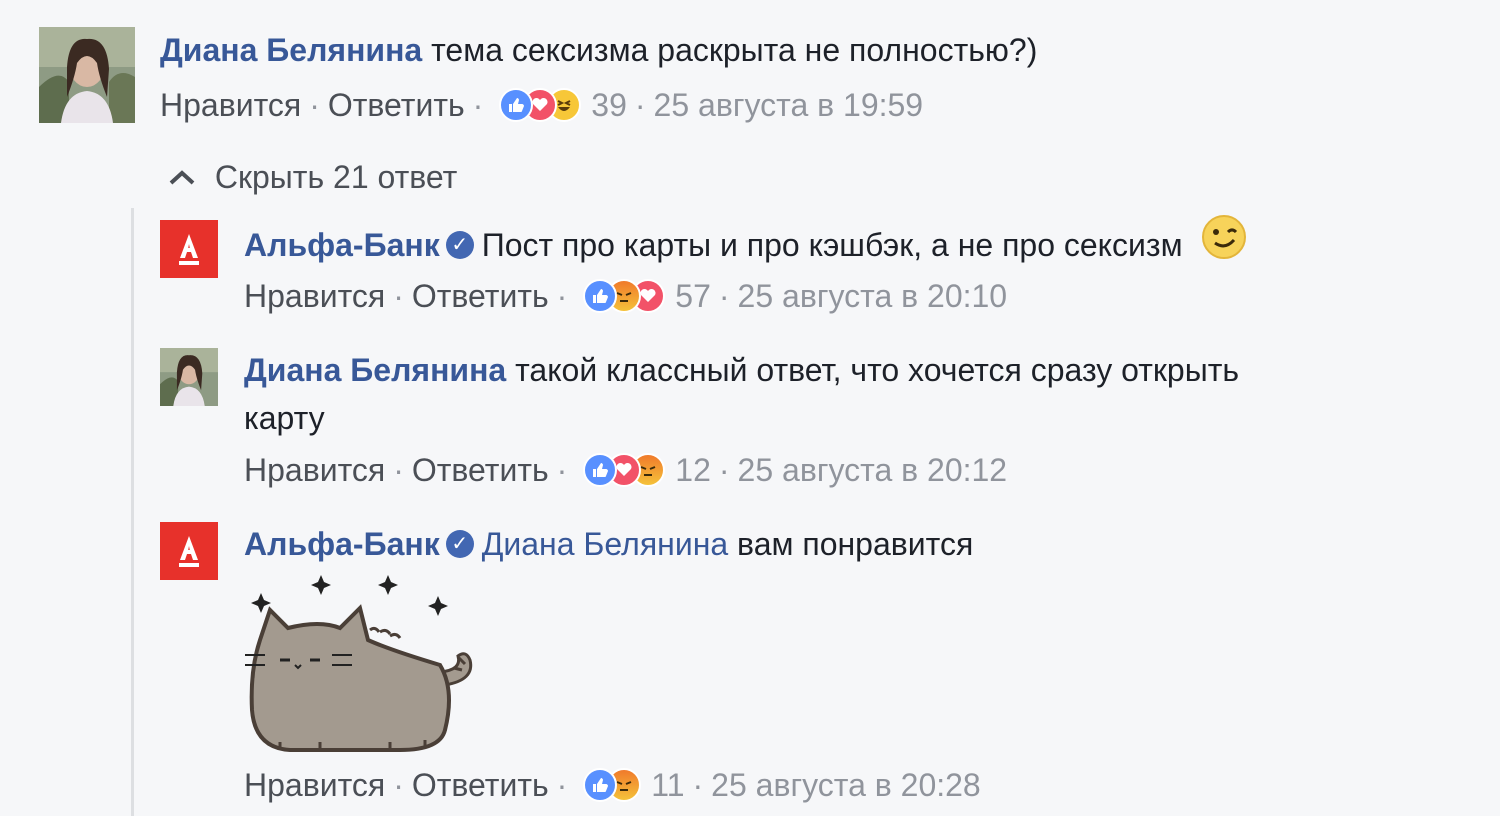 This screenshot has width=1500, height=816. Describe the element at coordinates (336, 177) in the screenshot. I see `hide-replies-label: Скрыть 21 ответ` at that location.